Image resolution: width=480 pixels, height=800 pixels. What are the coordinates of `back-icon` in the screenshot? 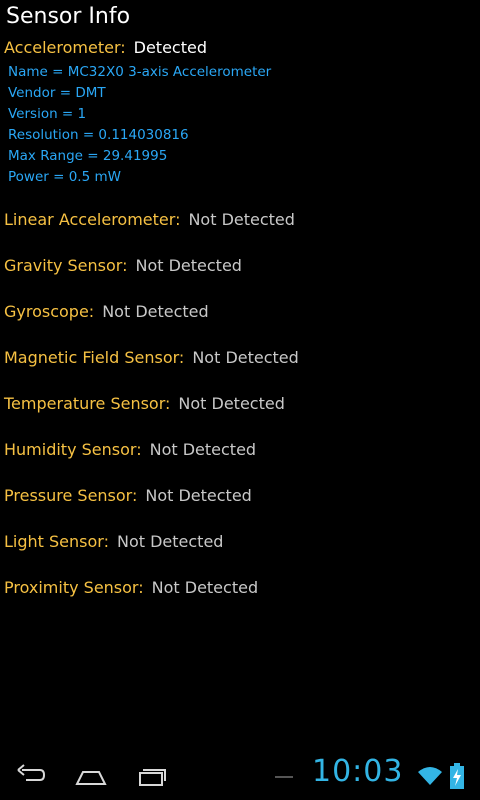 It's located at (31, 776).